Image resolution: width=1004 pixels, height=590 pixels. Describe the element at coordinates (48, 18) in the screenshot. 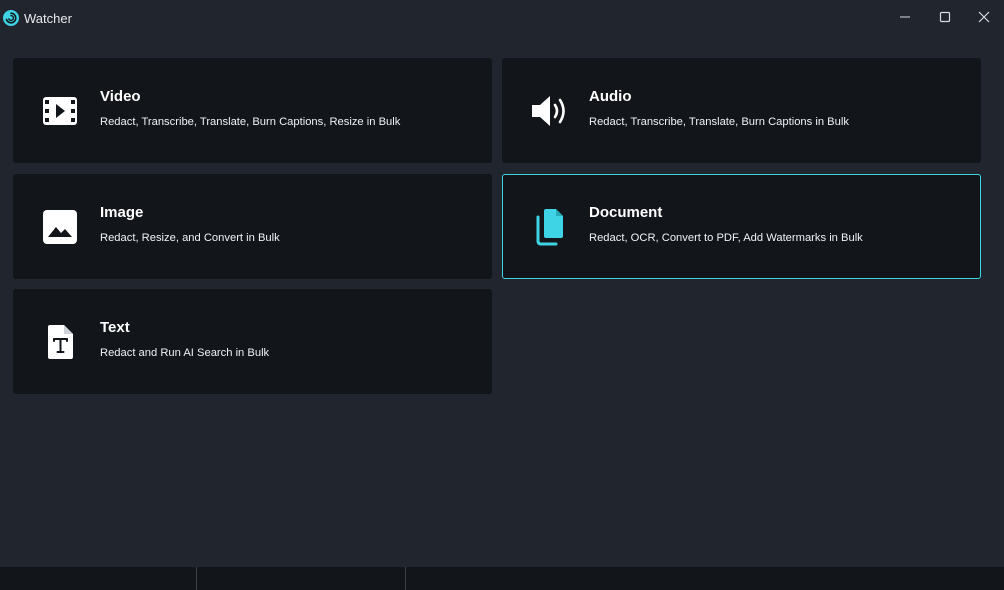

I see `app-title: Watcher` at that location.